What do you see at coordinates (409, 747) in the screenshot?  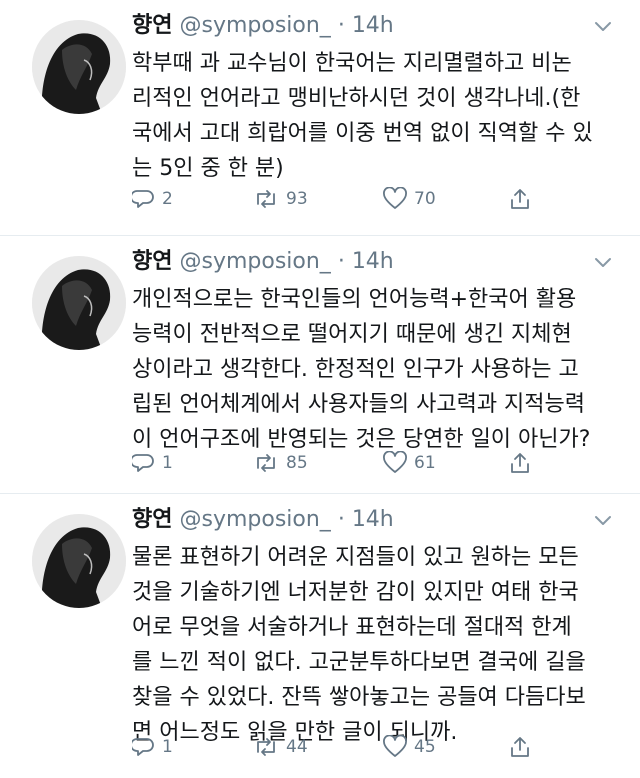 I see `like-button: 45` at bounding box center [409, 747].